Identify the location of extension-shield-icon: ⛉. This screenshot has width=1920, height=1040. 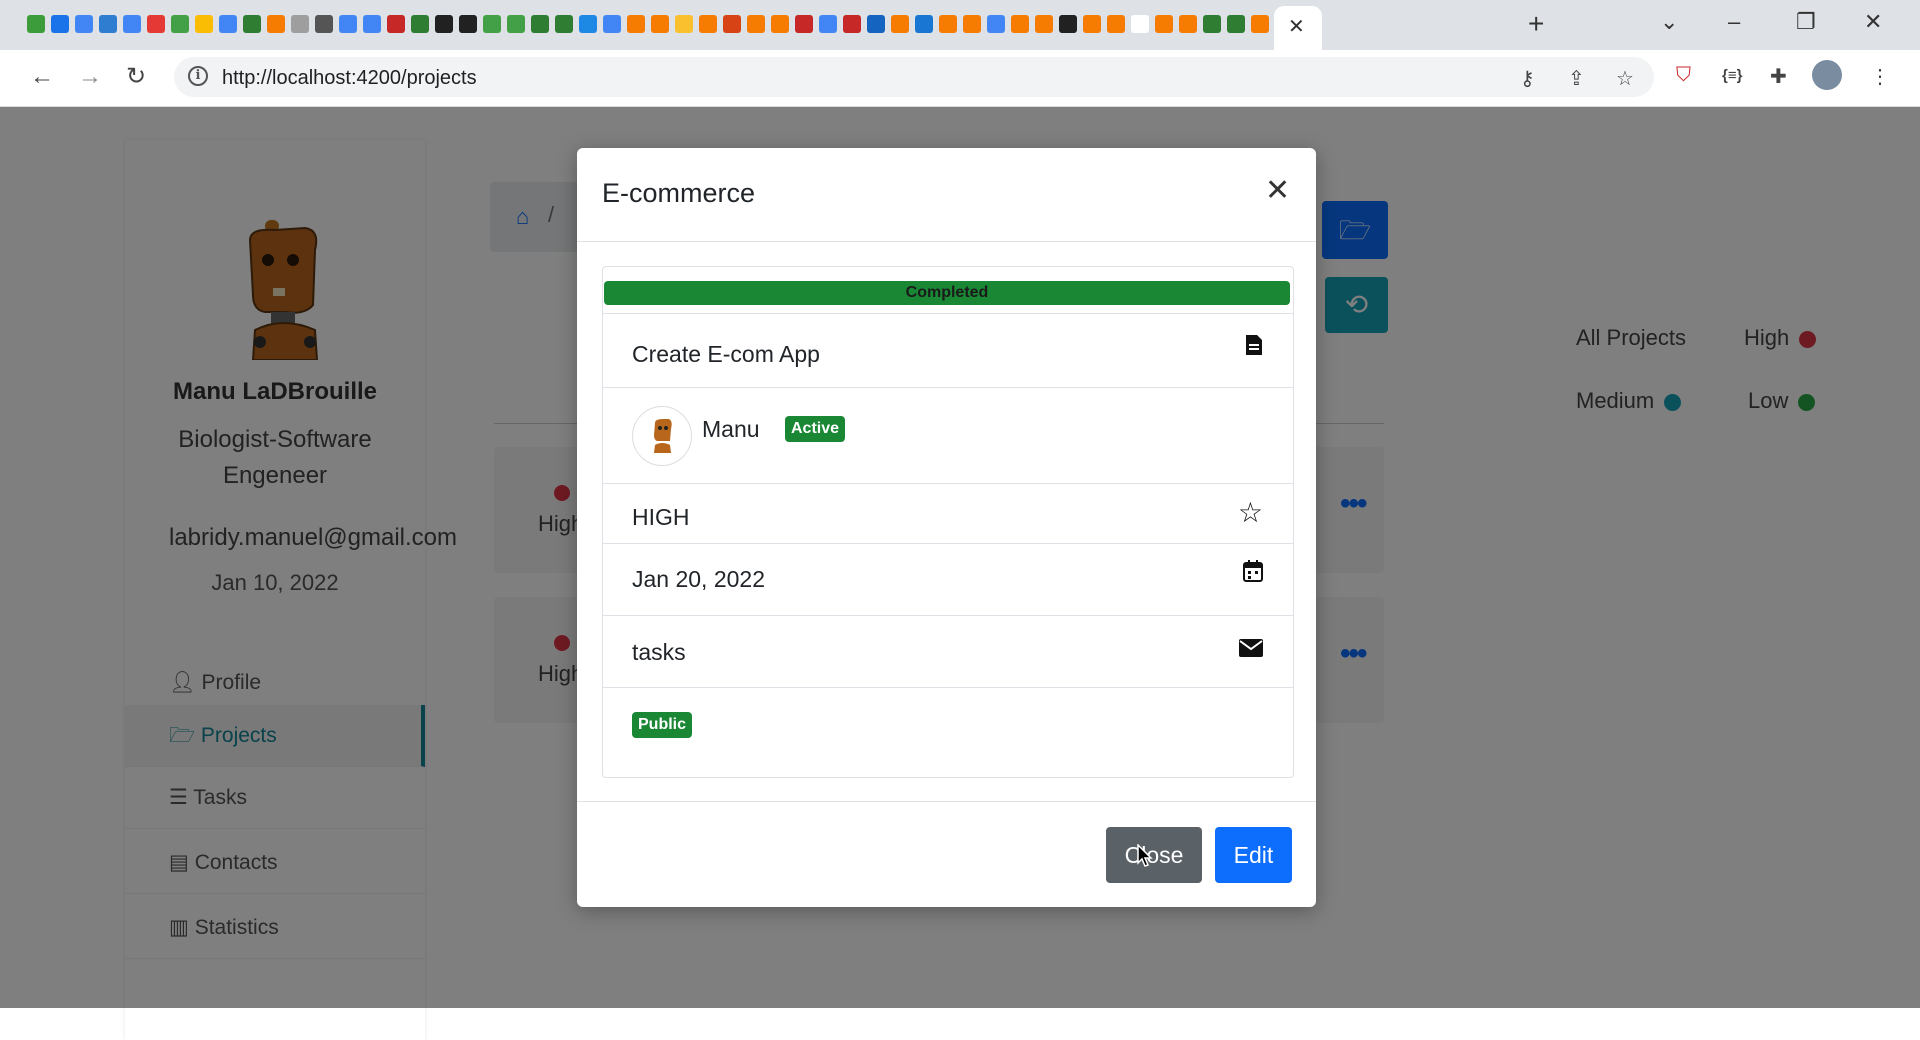
(1683, 75).